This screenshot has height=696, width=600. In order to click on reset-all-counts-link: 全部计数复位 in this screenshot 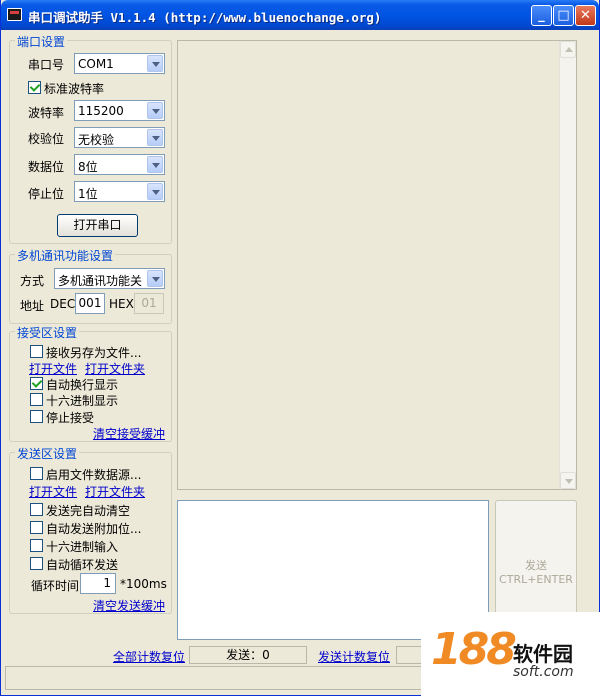, I will do `click(149, 656)`.